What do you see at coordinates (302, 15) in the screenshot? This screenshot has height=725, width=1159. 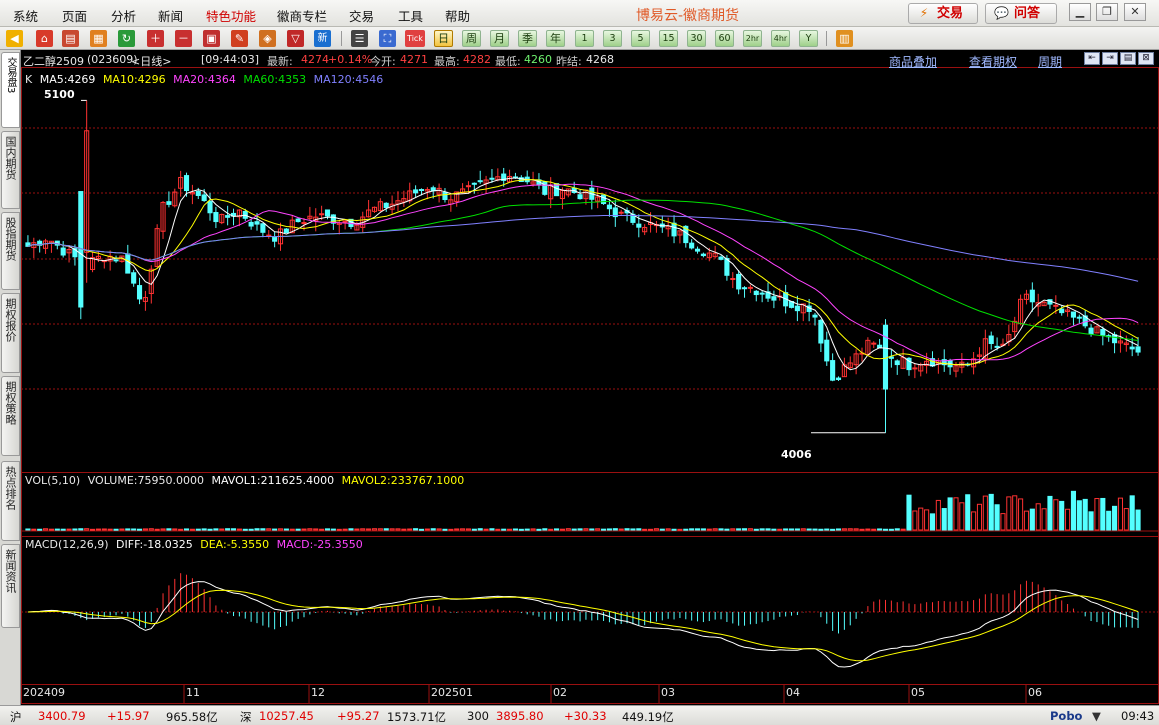 I see `menu-huishang-column: 徽商专栏` at bounding box center [302, 15].